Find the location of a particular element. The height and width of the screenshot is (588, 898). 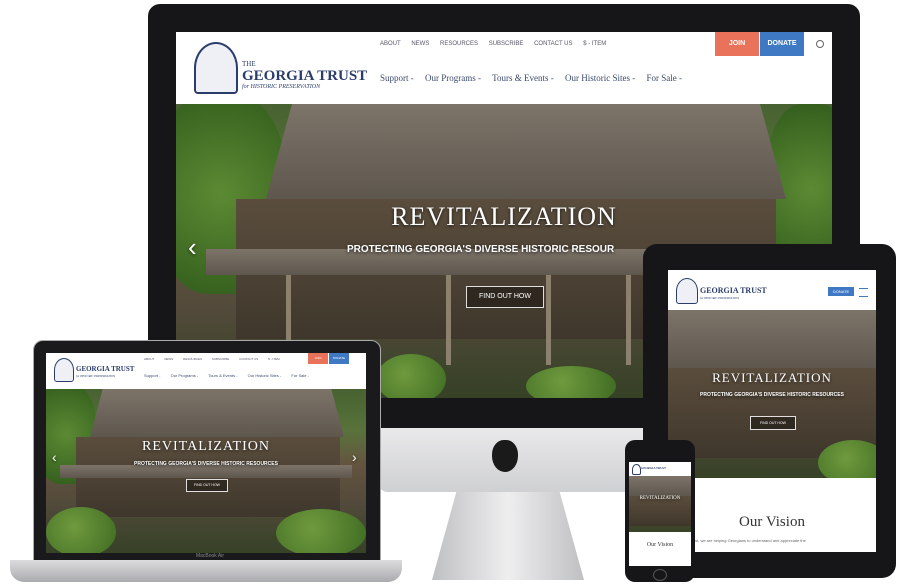

laptop-base is located at coordinates (206, 571).